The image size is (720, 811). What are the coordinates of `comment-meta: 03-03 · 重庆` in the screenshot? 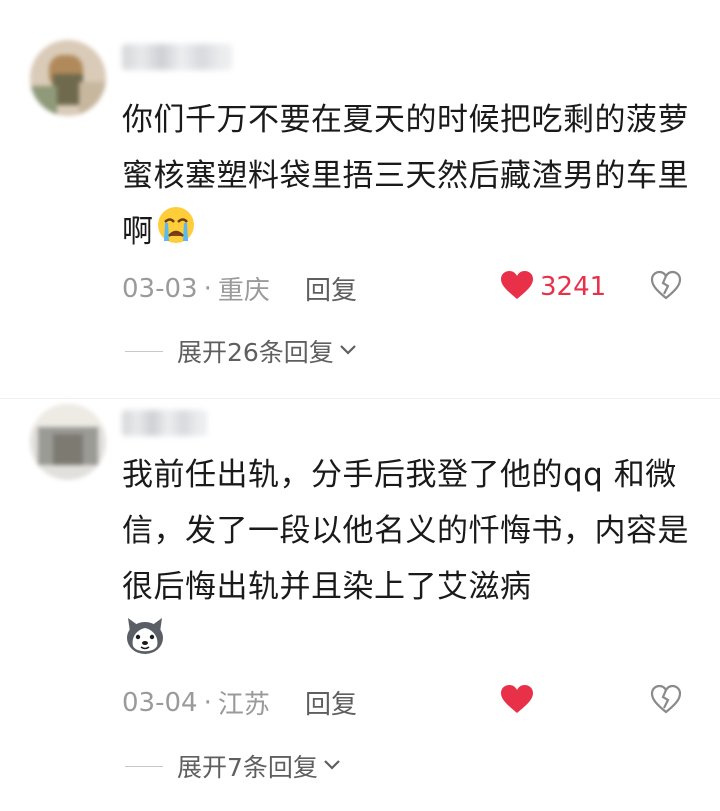 It's located at (196, 288).